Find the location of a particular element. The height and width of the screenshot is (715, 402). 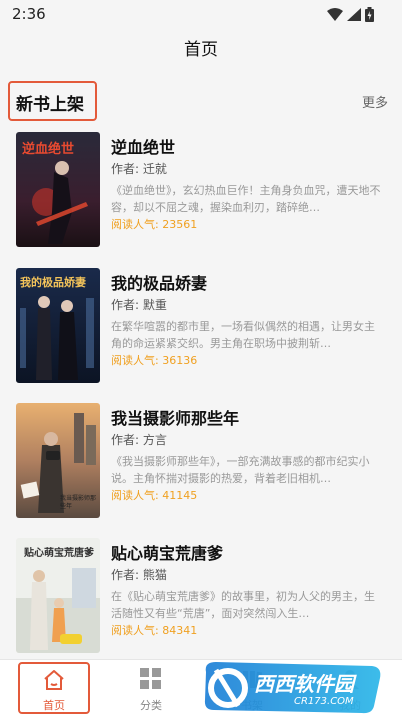

book-reads: 阅读人气: 41145 is located at coordinates (154, 495).